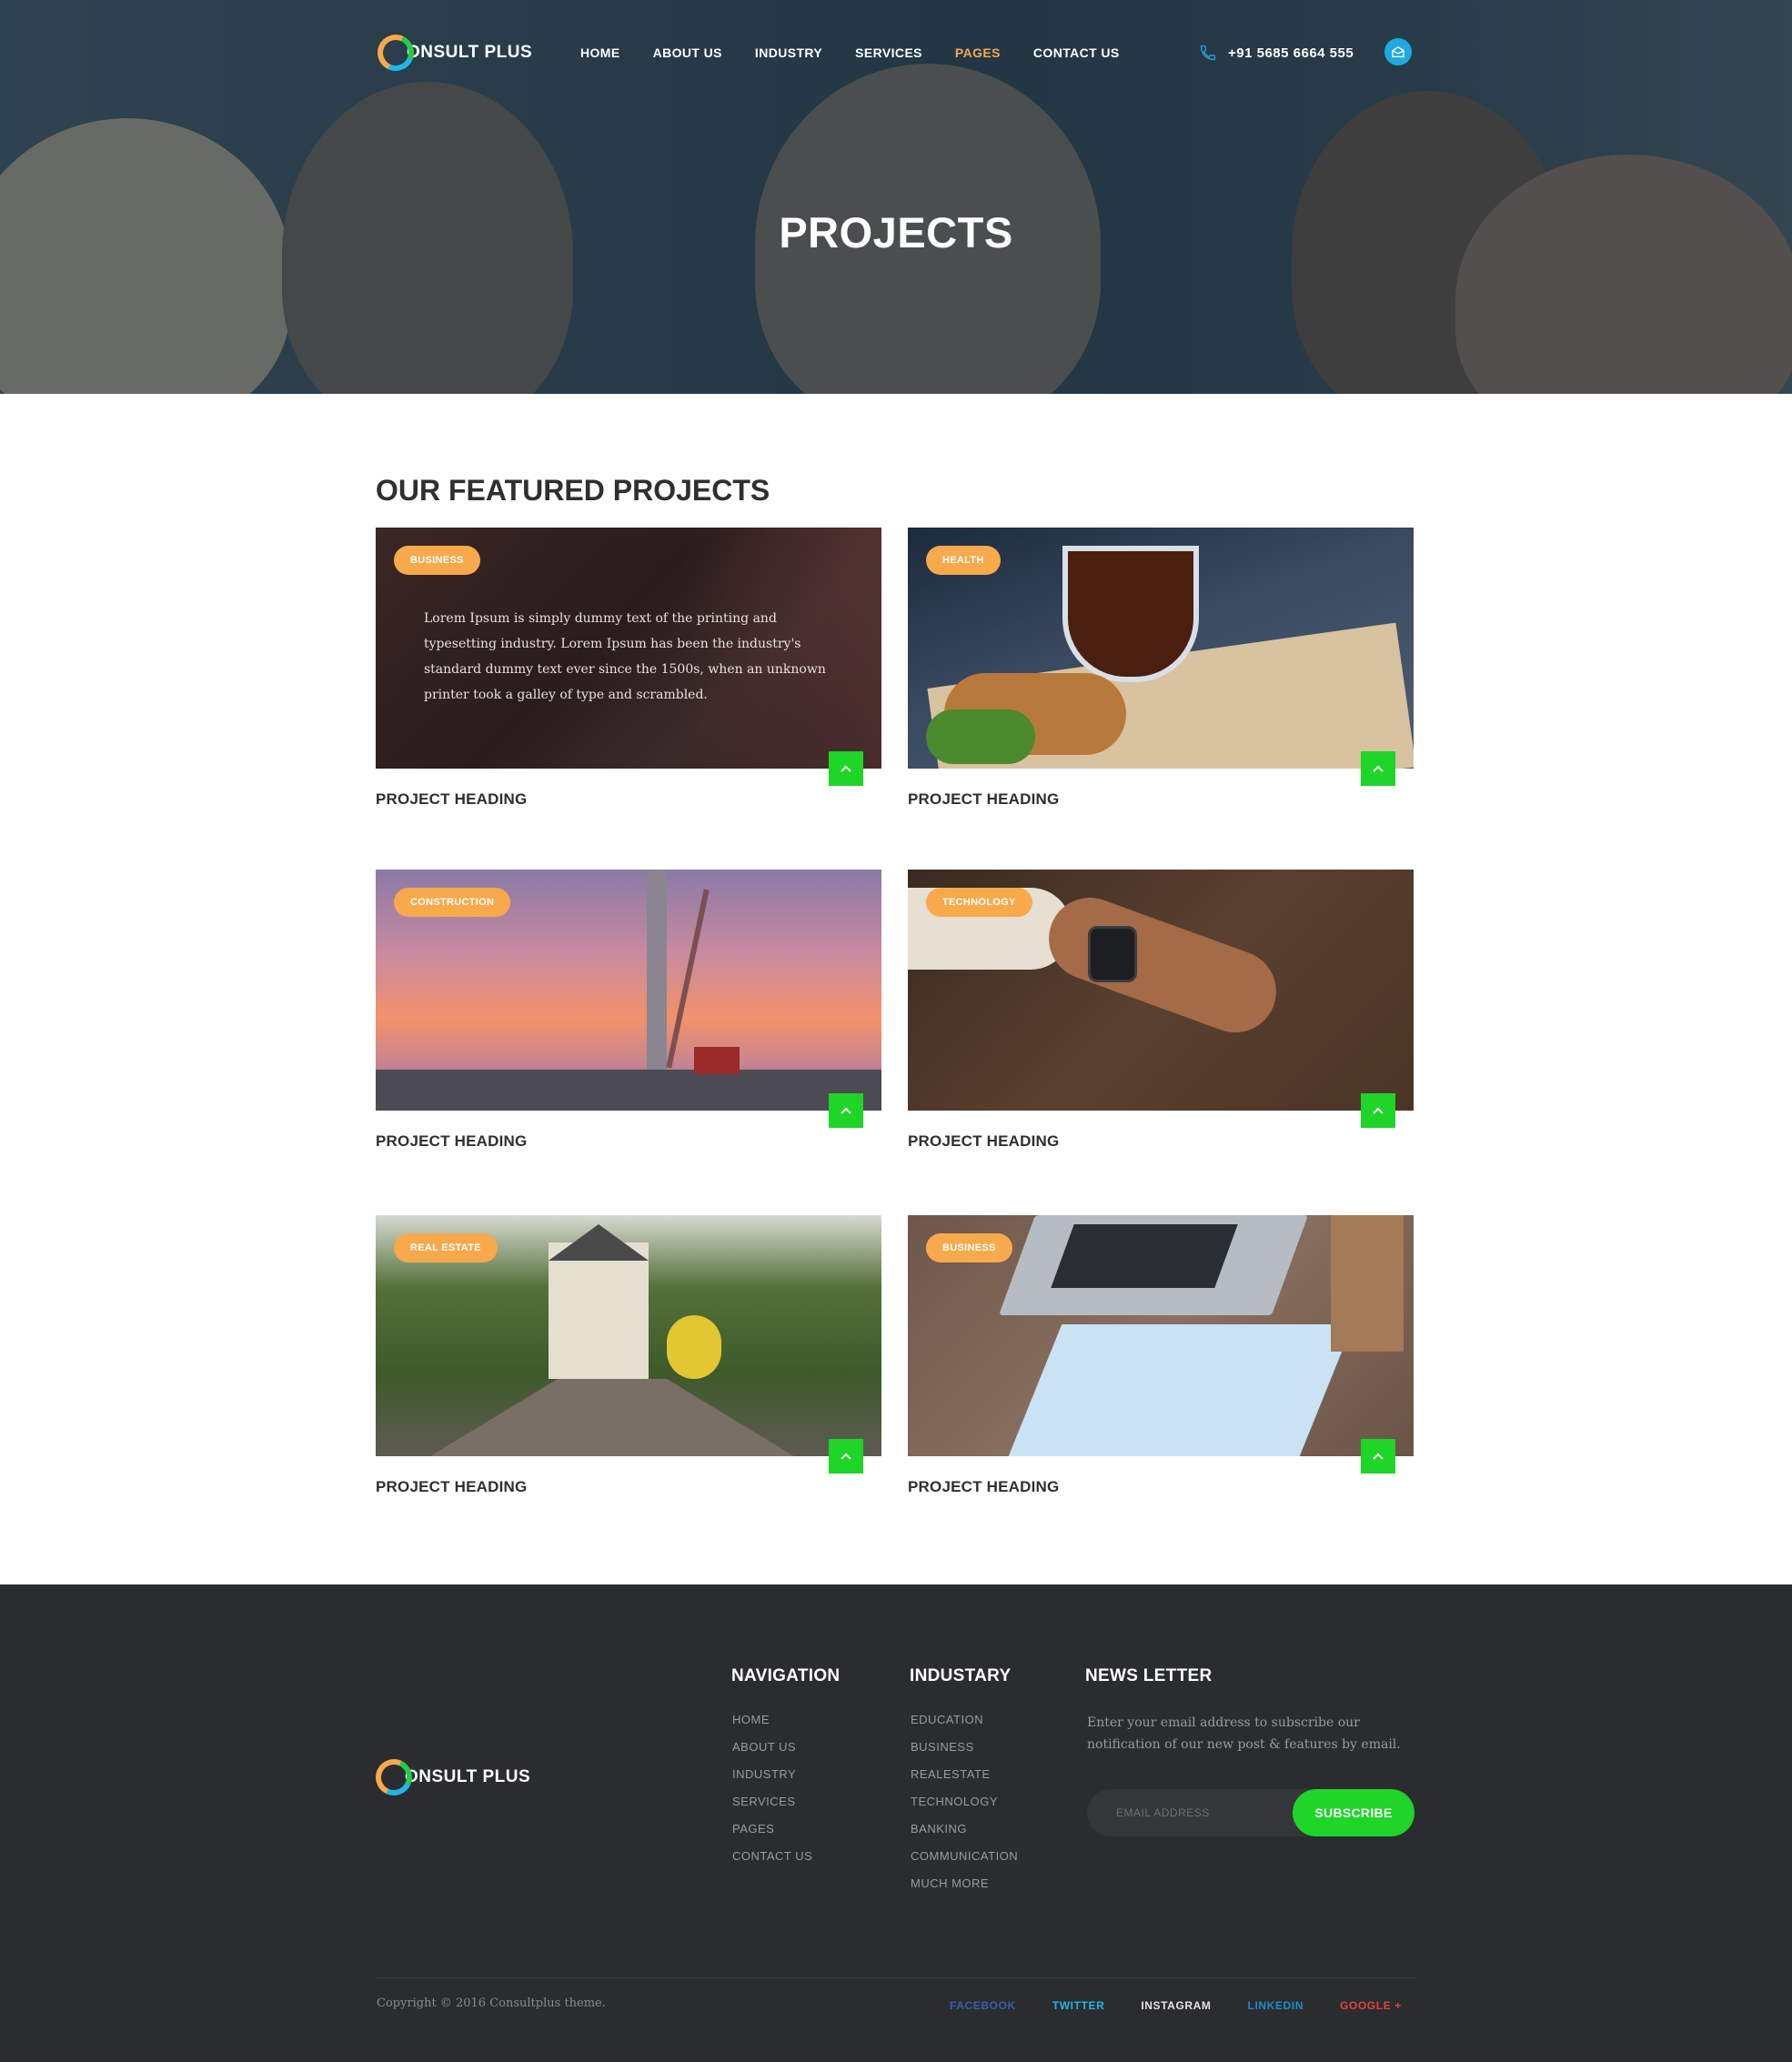  What do you see at coordinates (772, 1862) in the screenshot?
I see `footer-nav-contact-us: CONTACT US` at bounding box center [772, 1862].